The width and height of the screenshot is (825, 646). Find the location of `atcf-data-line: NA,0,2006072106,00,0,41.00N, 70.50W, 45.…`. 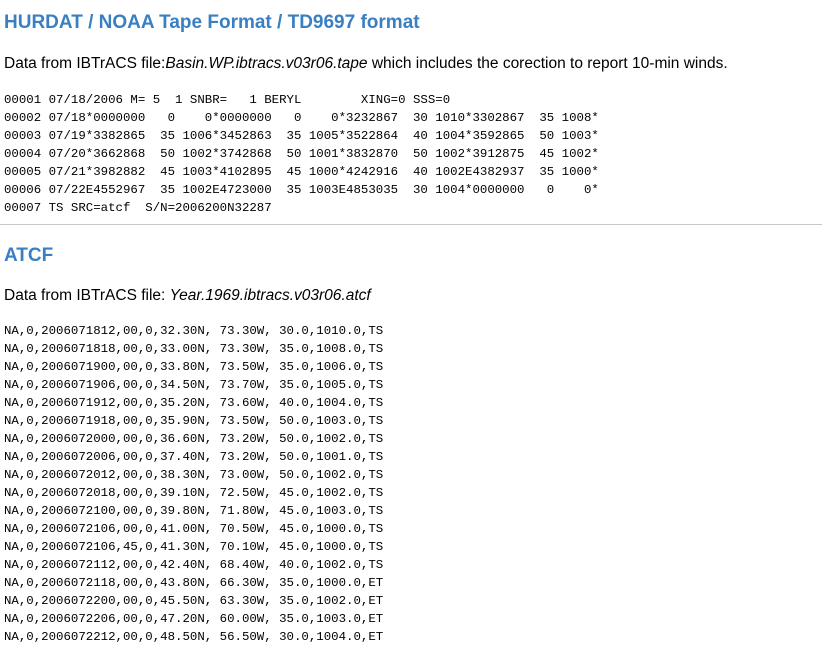

atcf-data-line: NA,0,2006072106,00,0,41.00N, 70.50W, 45.… is located at coordinates (194, 529).